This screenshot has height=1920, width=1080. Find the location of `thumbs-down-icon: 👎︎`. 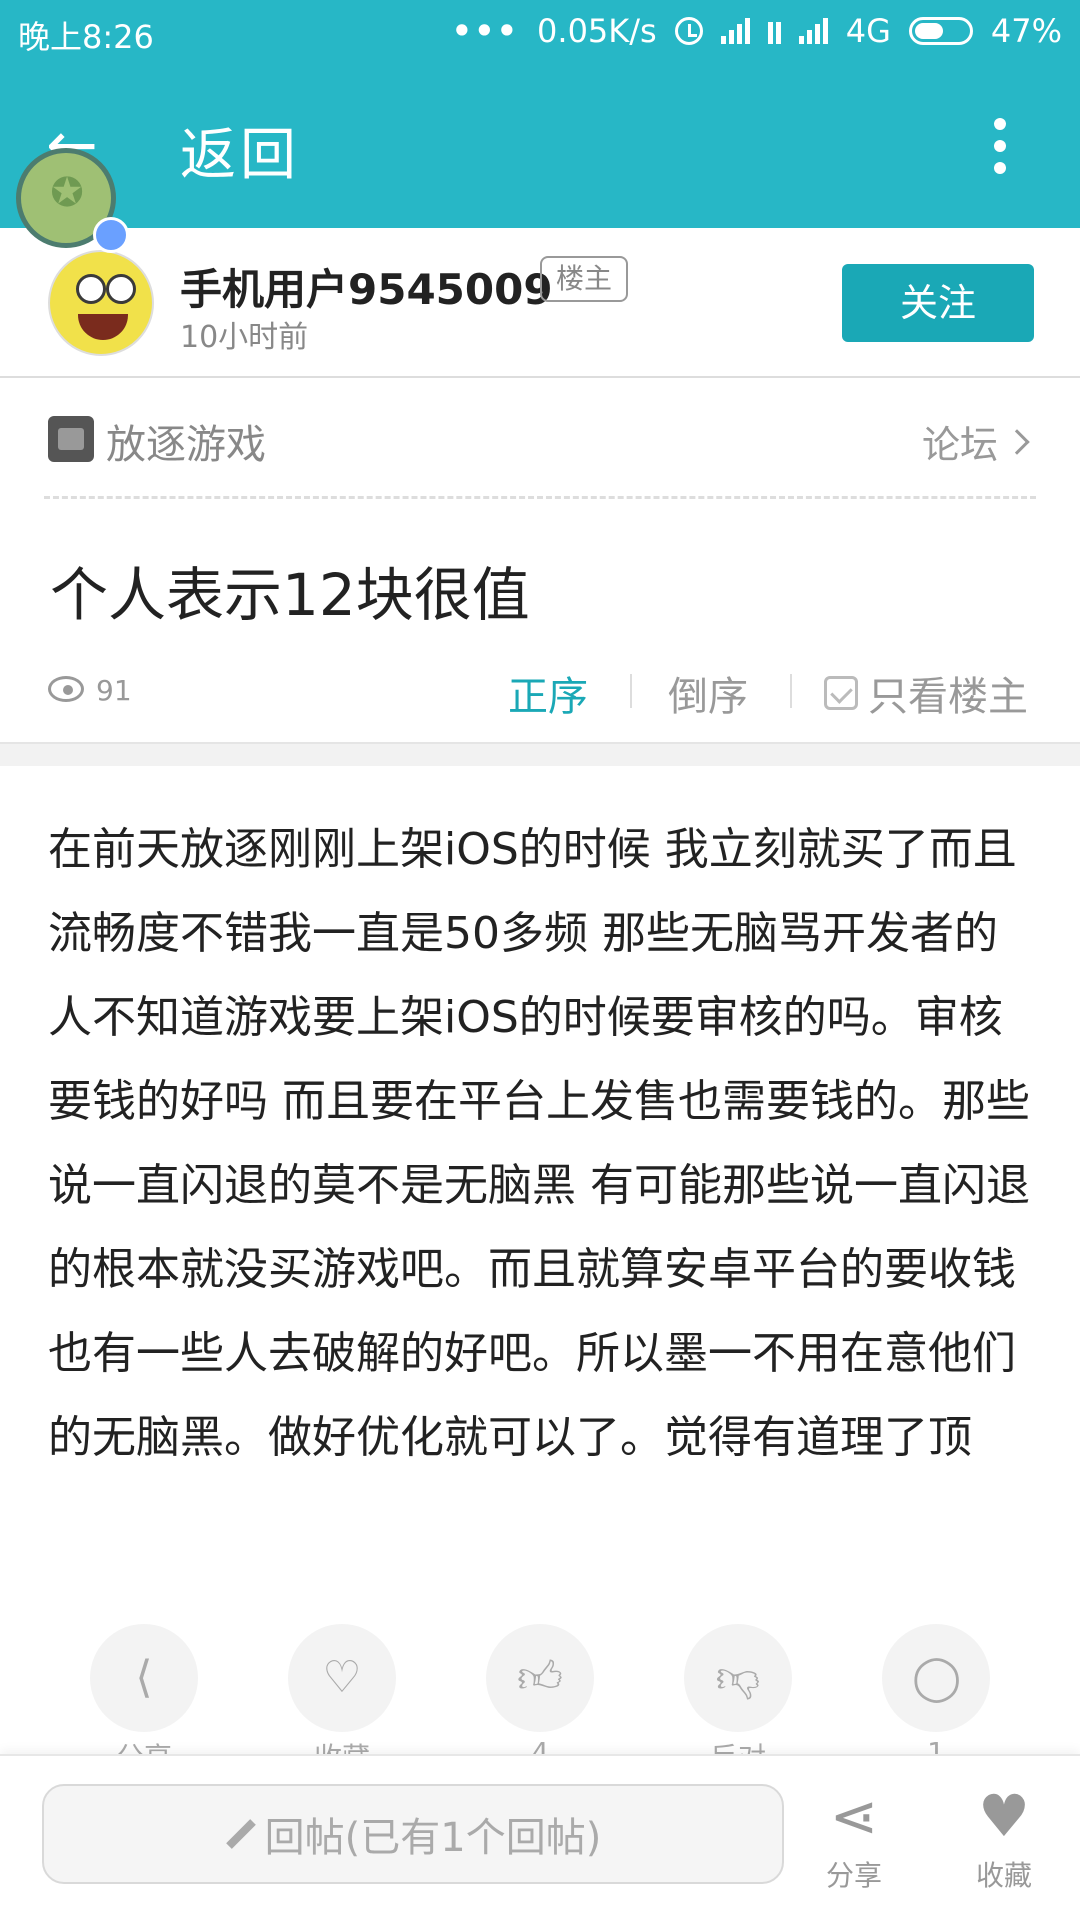

thumbs-down-icon: 👎︎ is located at coordinates (738, 1677).